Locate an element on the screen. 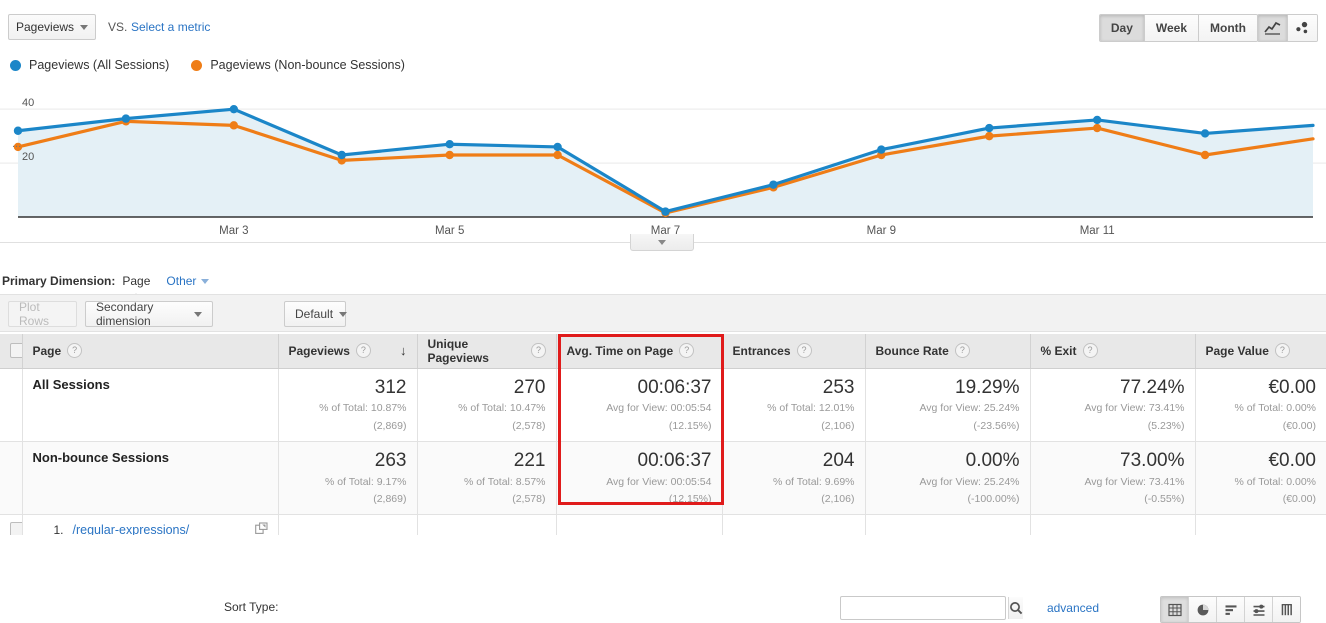 This screenshot has height=623, width=1326. pivot-view-icon is located at coordinates (1286, 609).